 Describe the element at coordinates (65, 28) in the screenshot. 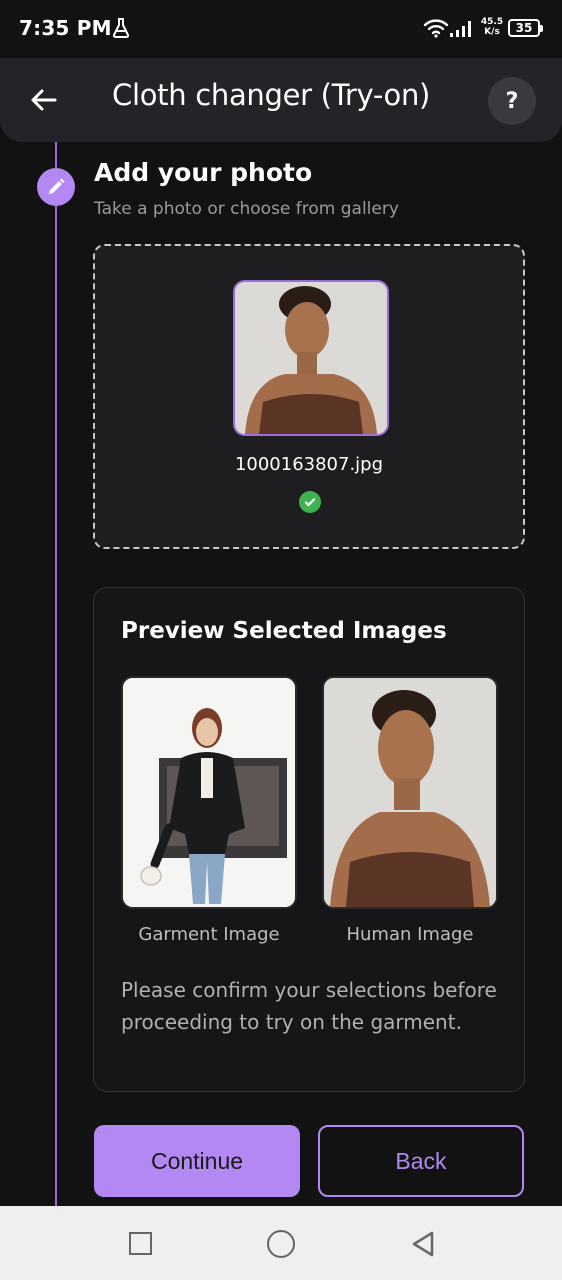

I see `status-time: 7:35 PM` at that location.